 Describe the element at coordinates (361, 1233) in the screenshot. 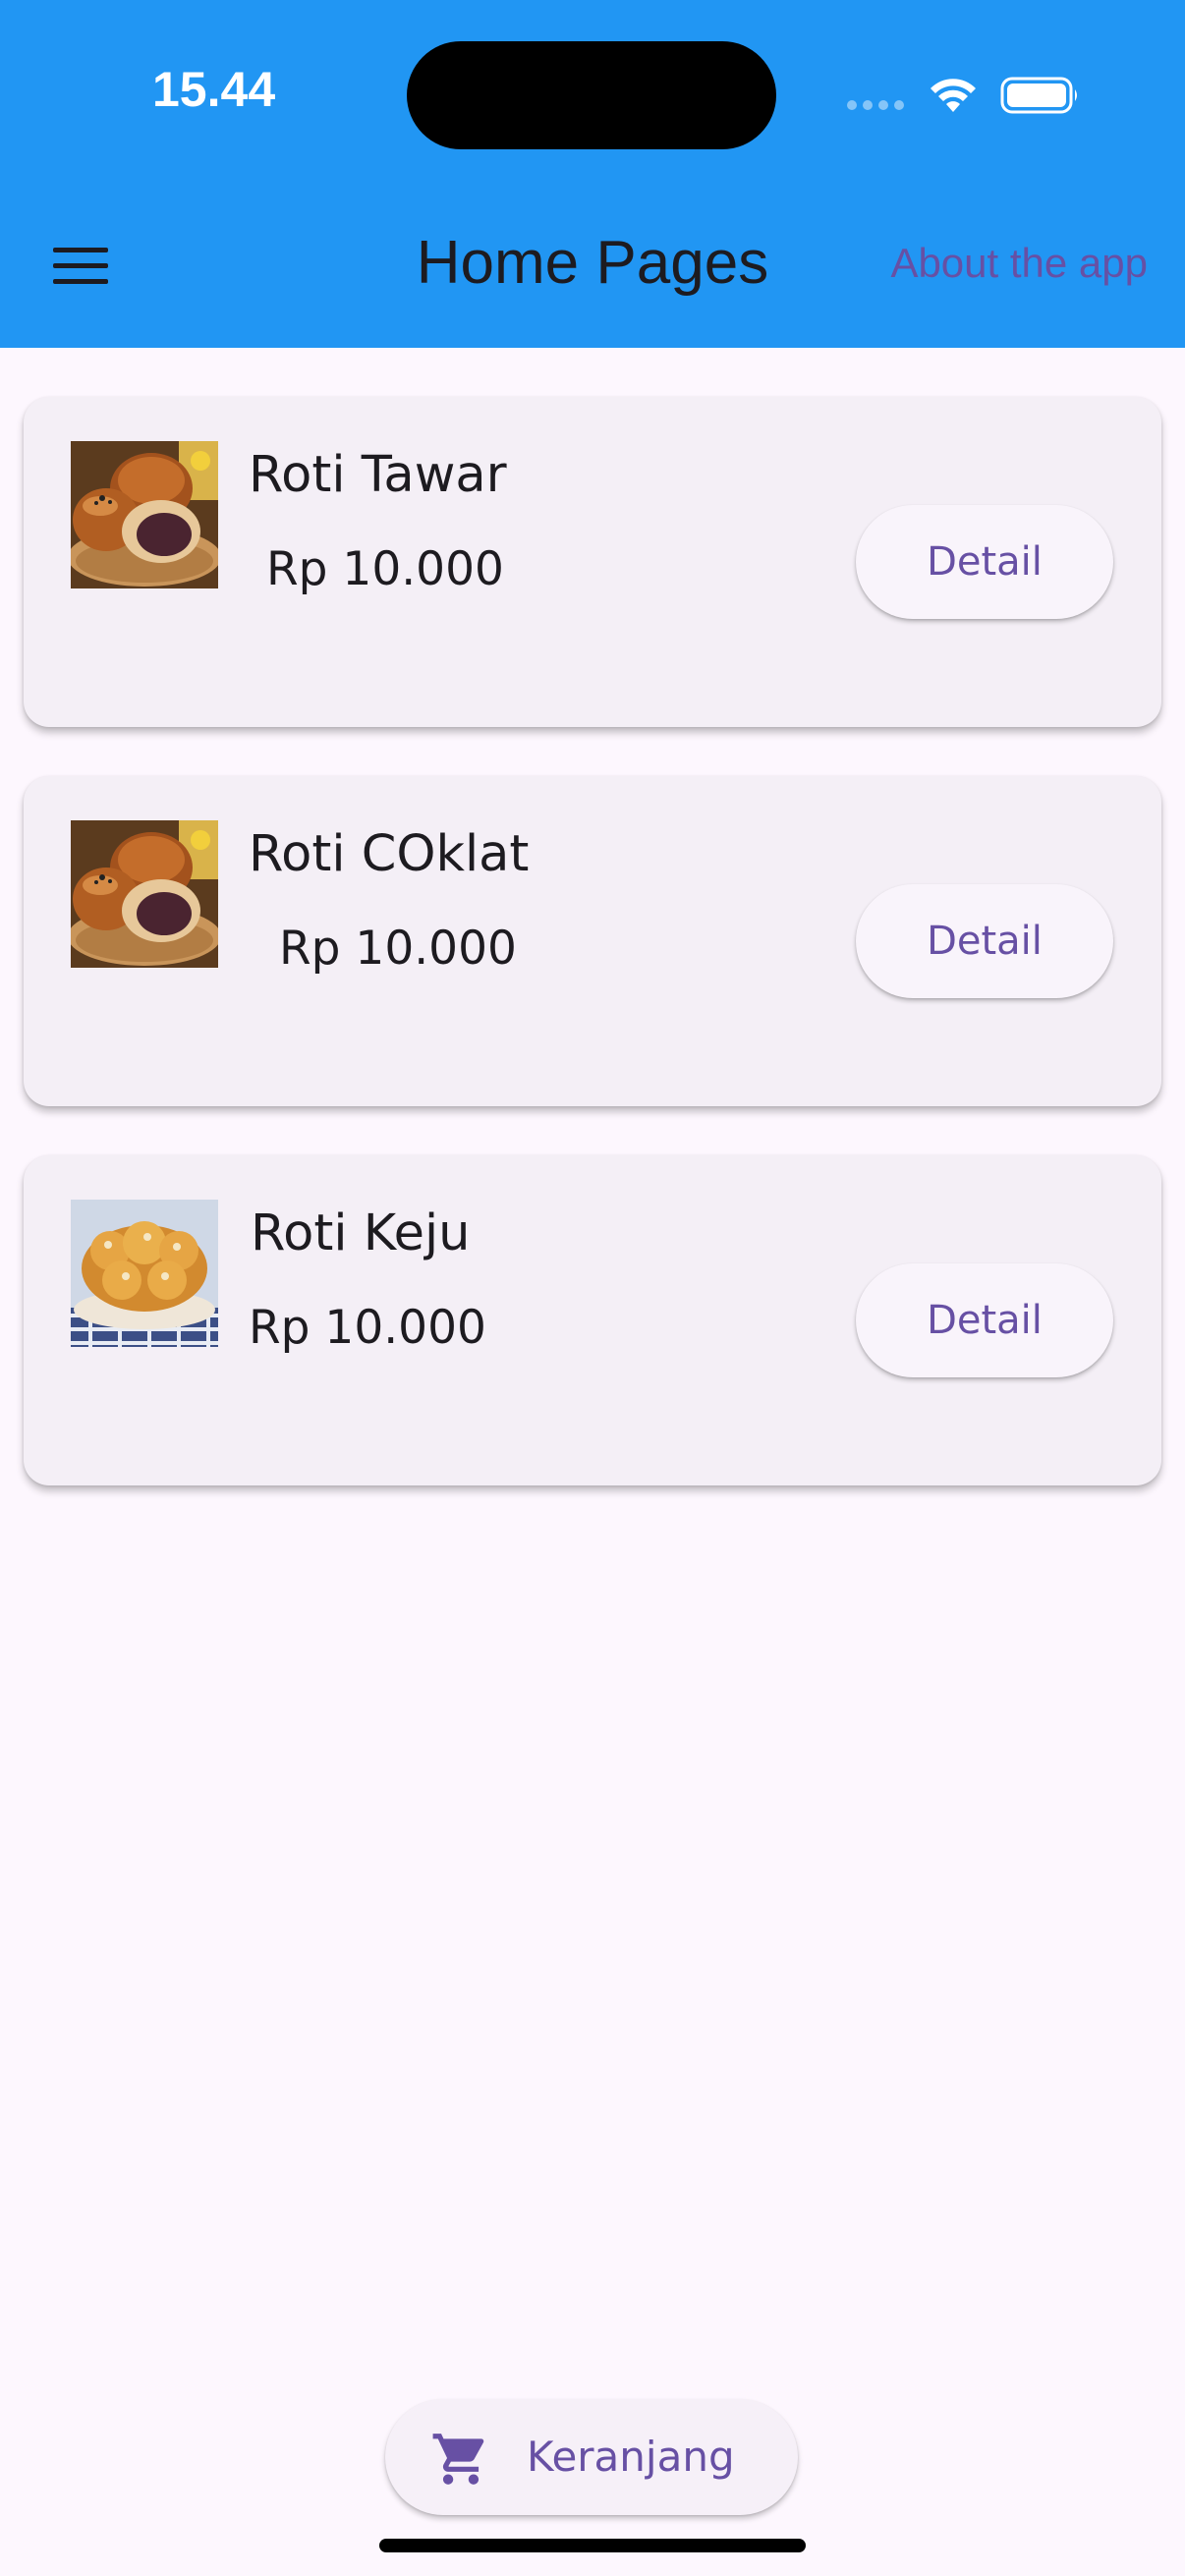

I see `product-name: Roti Keju` at that location.